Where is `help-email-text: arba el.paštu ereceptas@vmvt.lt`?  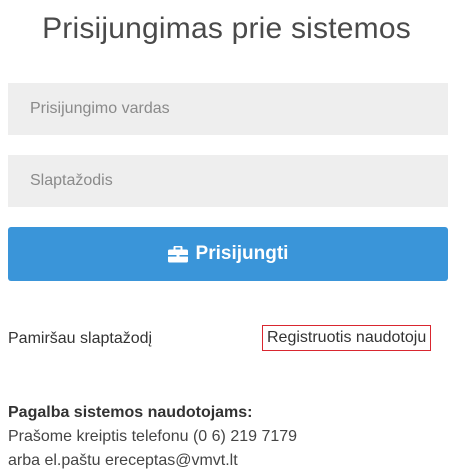
help-email-text: arba el.paštu ereceptas@vmvt.lt is located at coordinates (123, 460).